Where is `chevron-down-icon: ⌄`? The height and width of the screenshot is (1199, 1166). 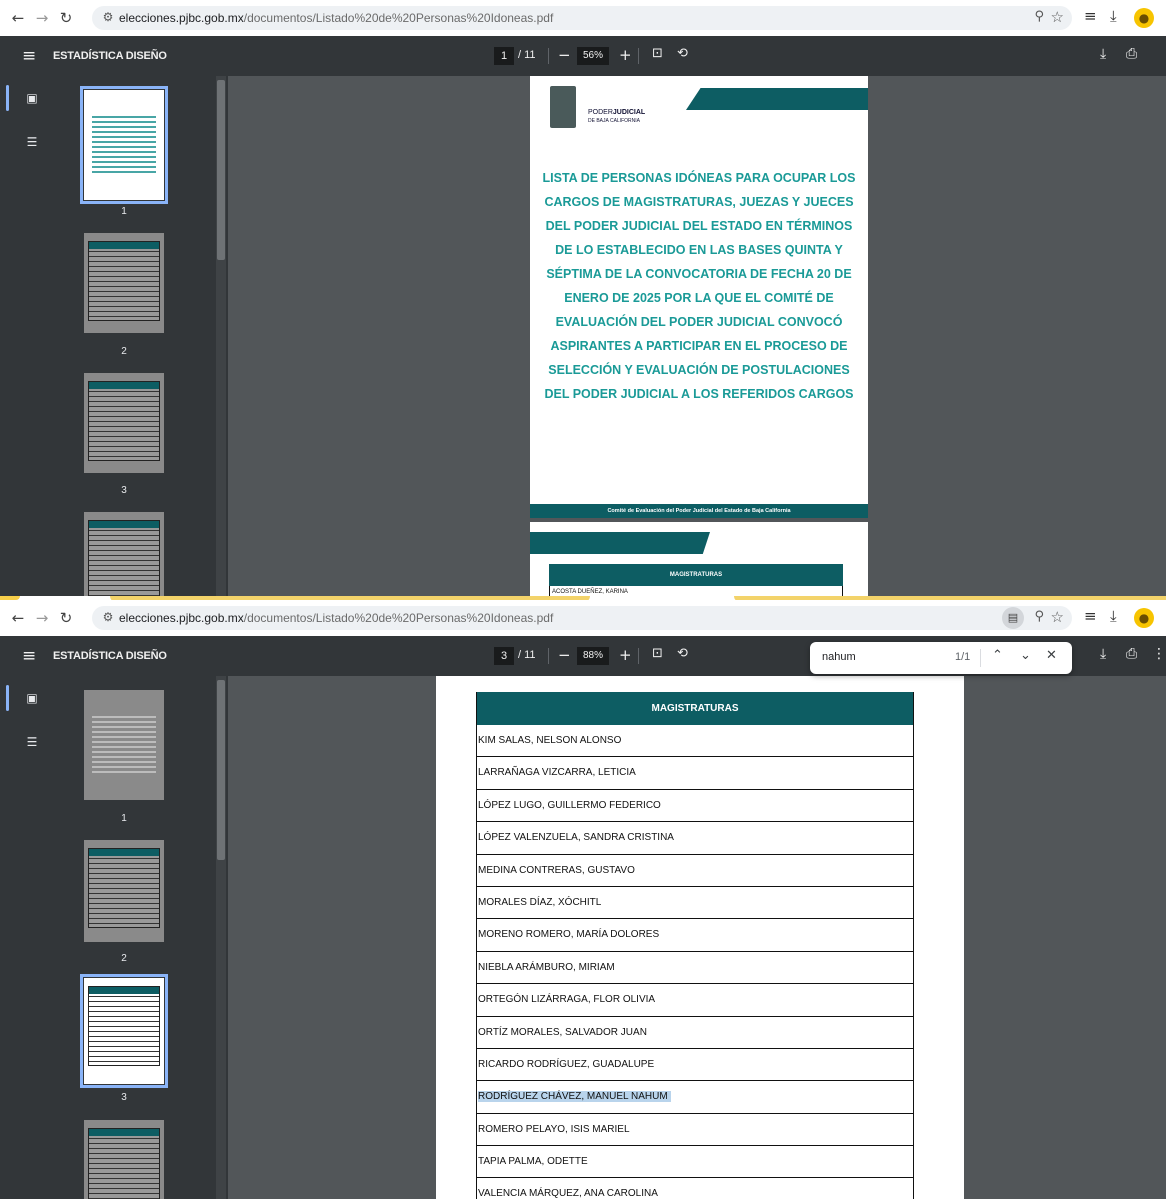
chevron-down-icon: ⌄ is located at coordinates (1025, 655).